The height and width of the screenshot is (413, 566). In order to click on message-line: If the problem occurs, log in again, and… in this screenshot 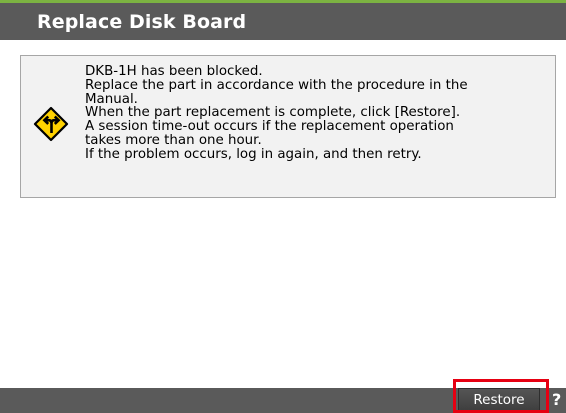, I will do `click(253, 154)`.